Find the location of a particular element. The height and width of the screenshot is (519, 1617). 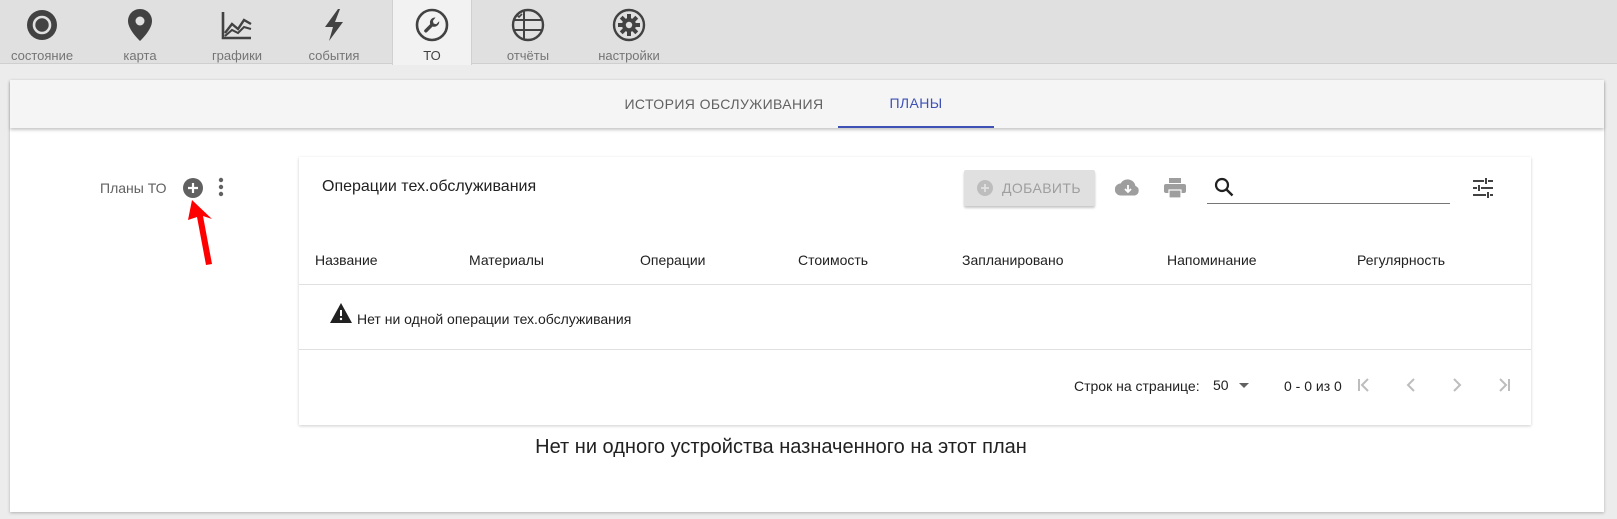

last-page-icon is located at coordinates (1504, 385).